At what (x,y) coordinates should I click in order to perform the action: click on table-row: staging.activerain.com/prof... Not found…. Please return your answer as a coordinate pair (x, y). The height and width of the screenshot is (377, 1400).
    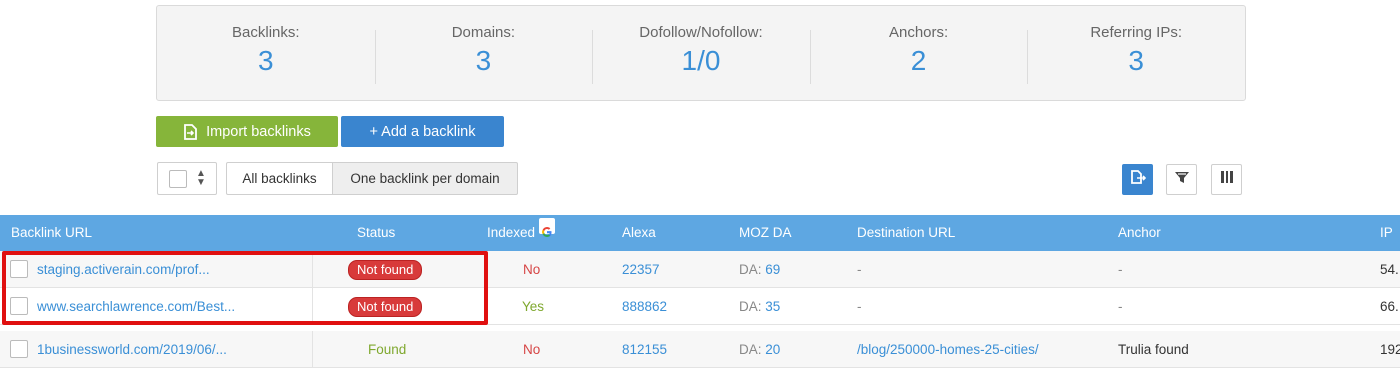
    Looking at the image, I should click on (700, 269).